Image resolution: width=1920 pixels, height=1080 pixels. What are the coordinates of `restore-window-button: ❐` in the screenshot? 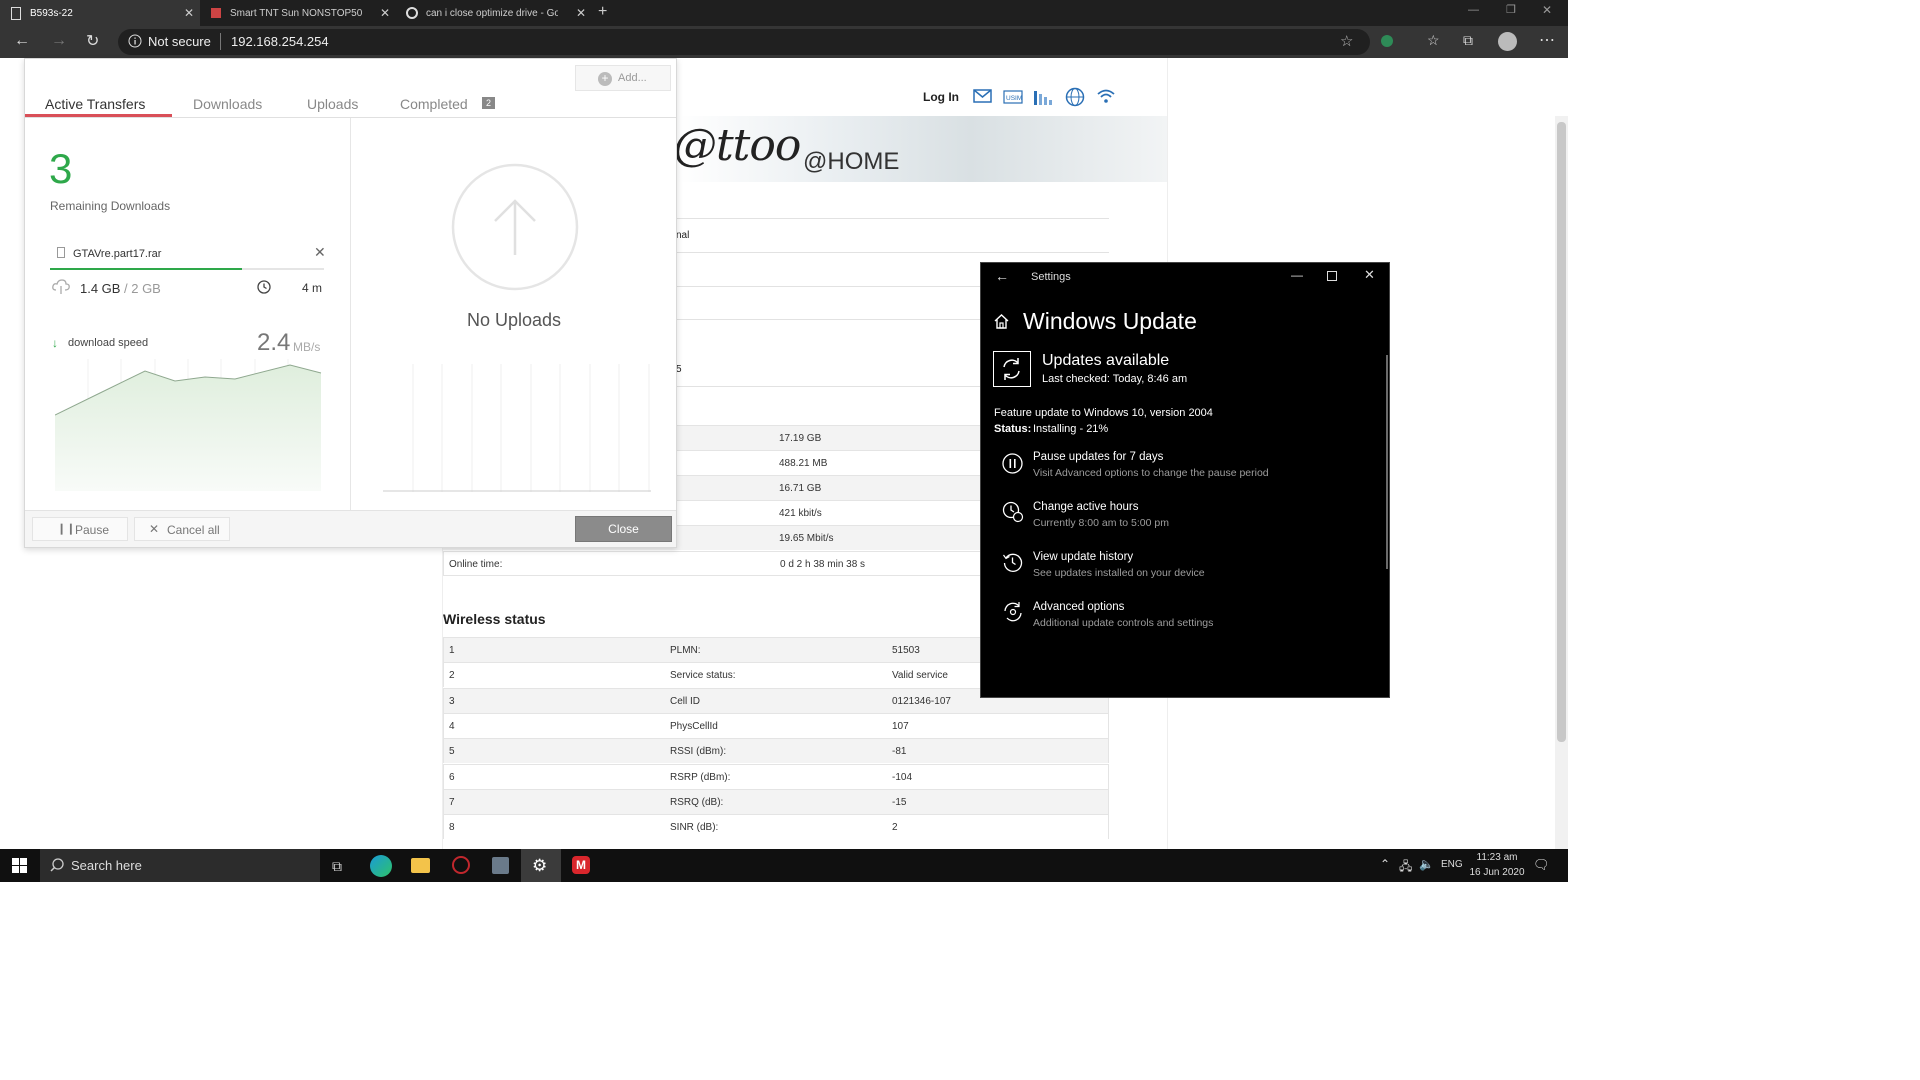 It's located at (1511, 9).